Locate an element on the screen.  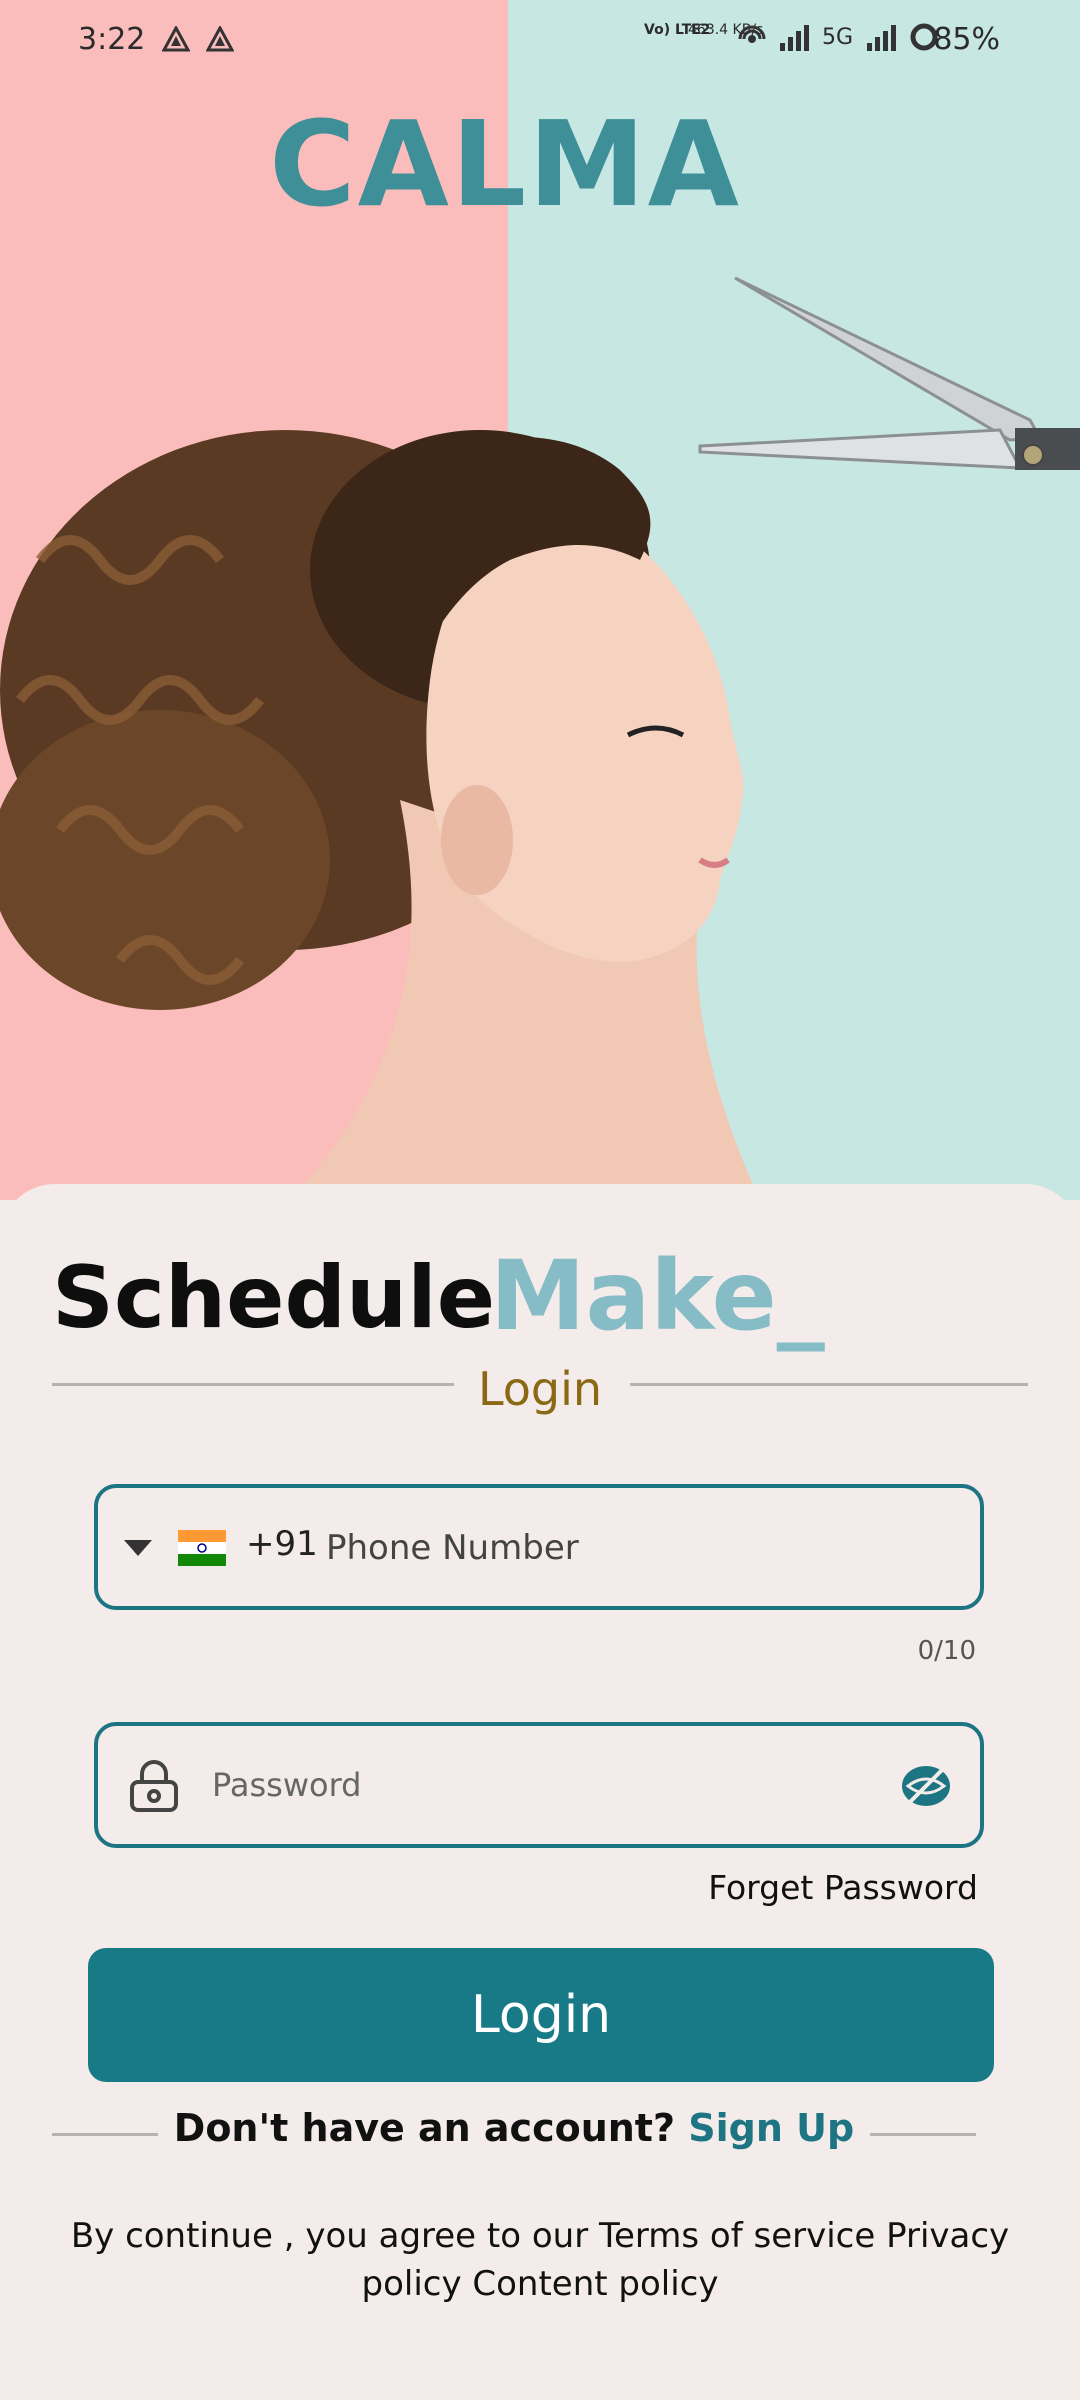
brand-title: CALMA is located at coordinates (505, 164).